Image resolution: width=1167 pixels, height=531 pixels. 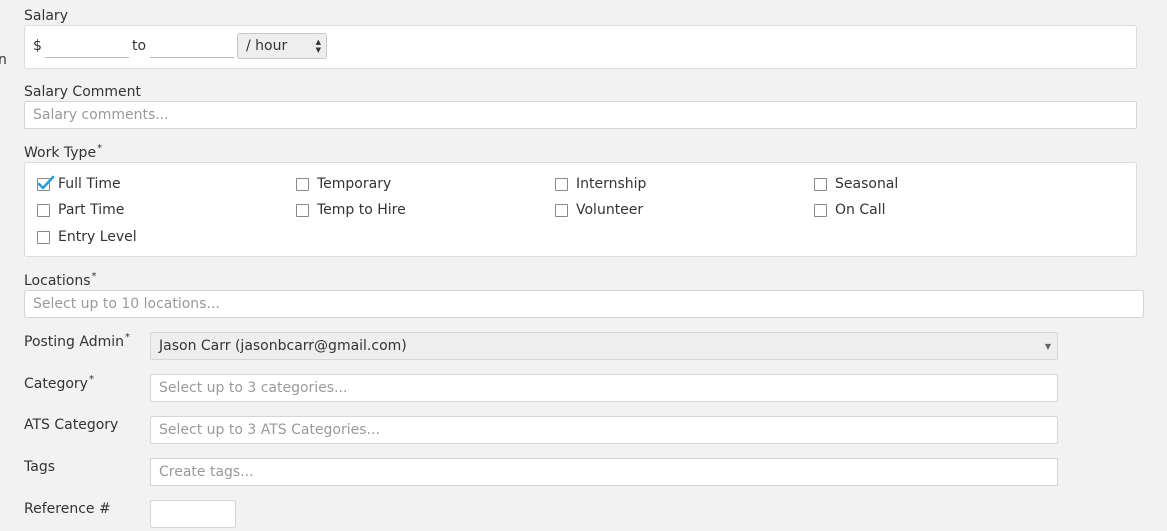 What do you see at coordinates (192, 47) in the screenshot?
I see `salary-to-input` at bounding box center [192, 47].